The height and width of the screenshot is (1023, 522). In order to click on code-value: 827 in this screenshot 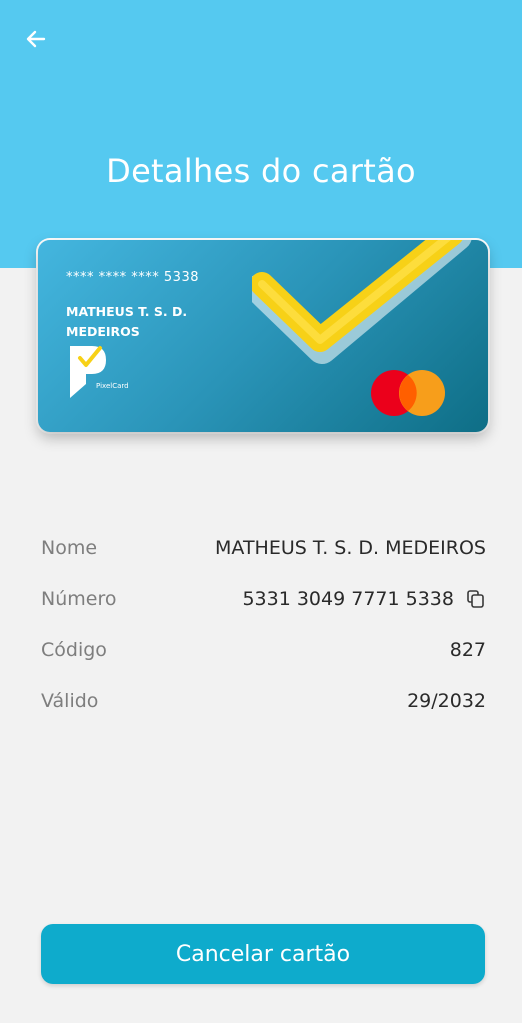, I will do `click(467, 649)`.